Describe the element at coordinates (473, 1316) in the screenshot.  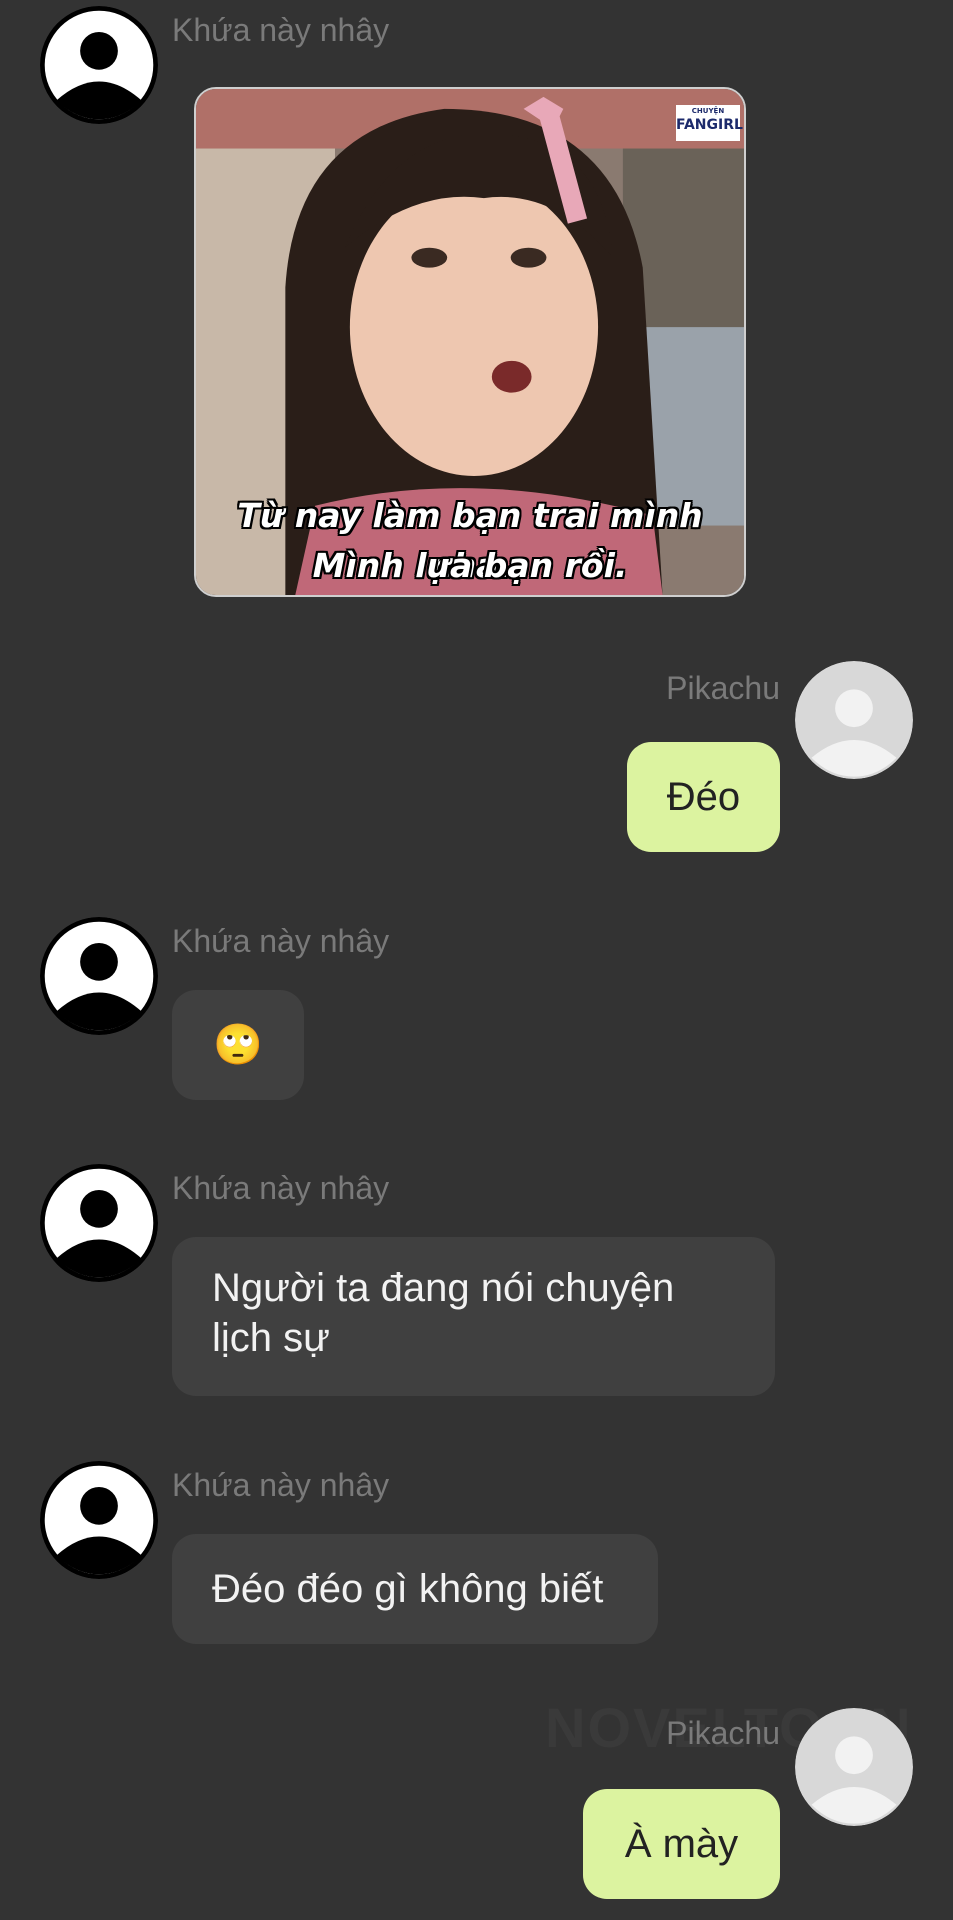
I see `message-bubble: Người ta đang nói chuyện lịch sự` at that location.